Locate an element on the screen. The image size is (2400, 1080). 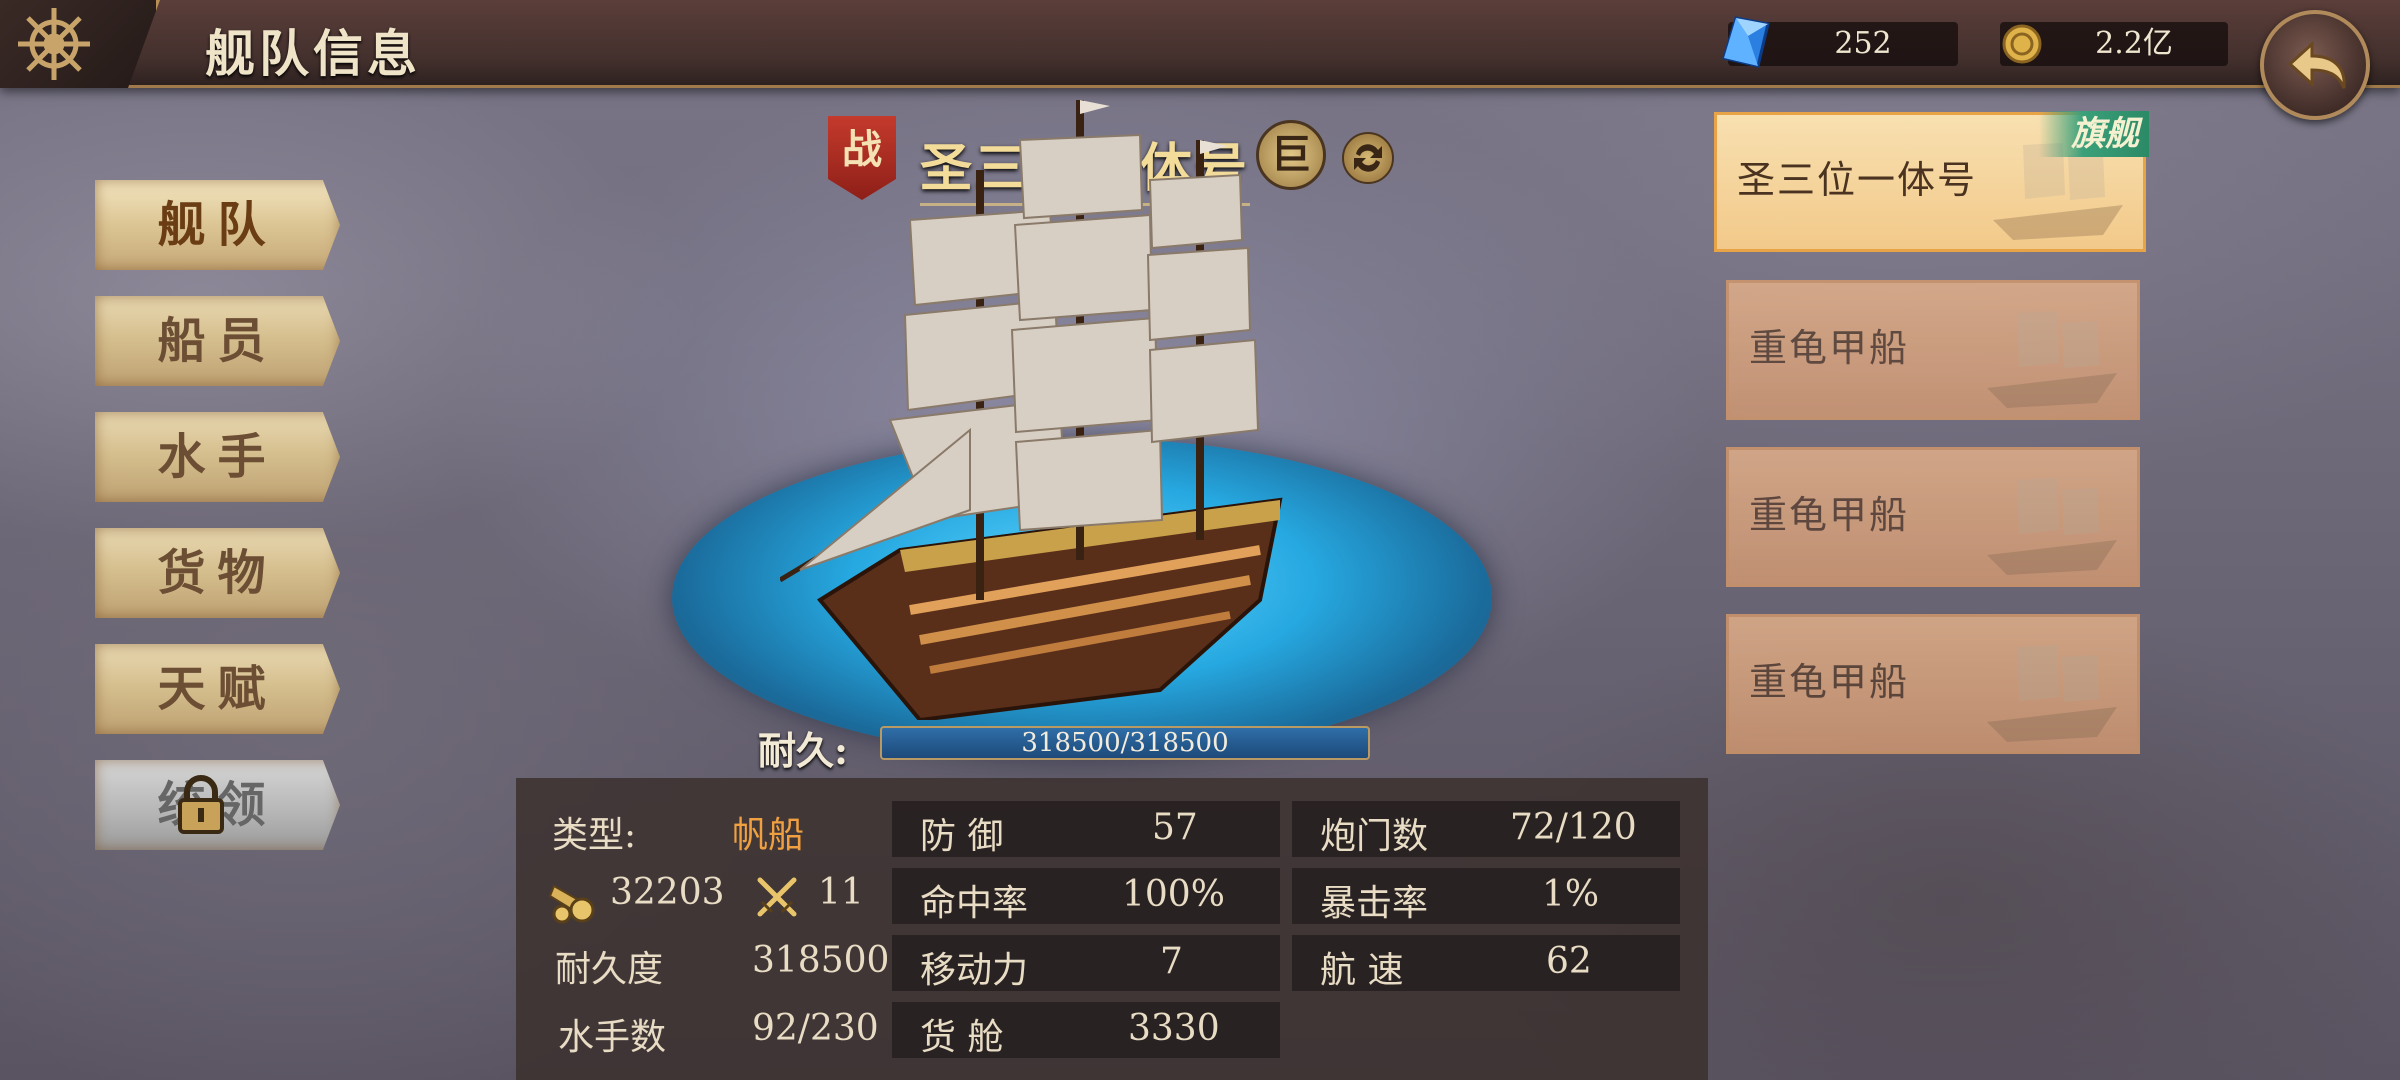
sailors-label: 水手数 is located at coordinates (612, 1037).